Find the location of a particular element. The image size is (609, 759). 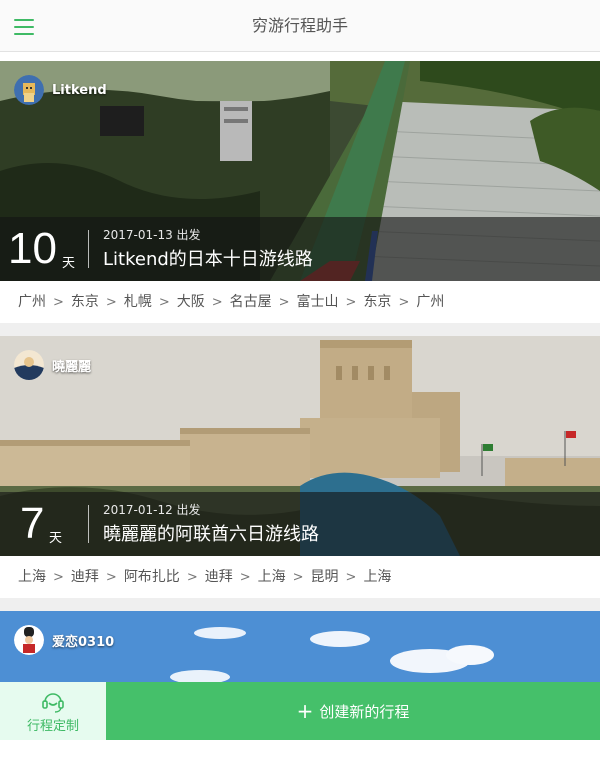

route-city: 名古屋 is located at coordinates (250, 302).